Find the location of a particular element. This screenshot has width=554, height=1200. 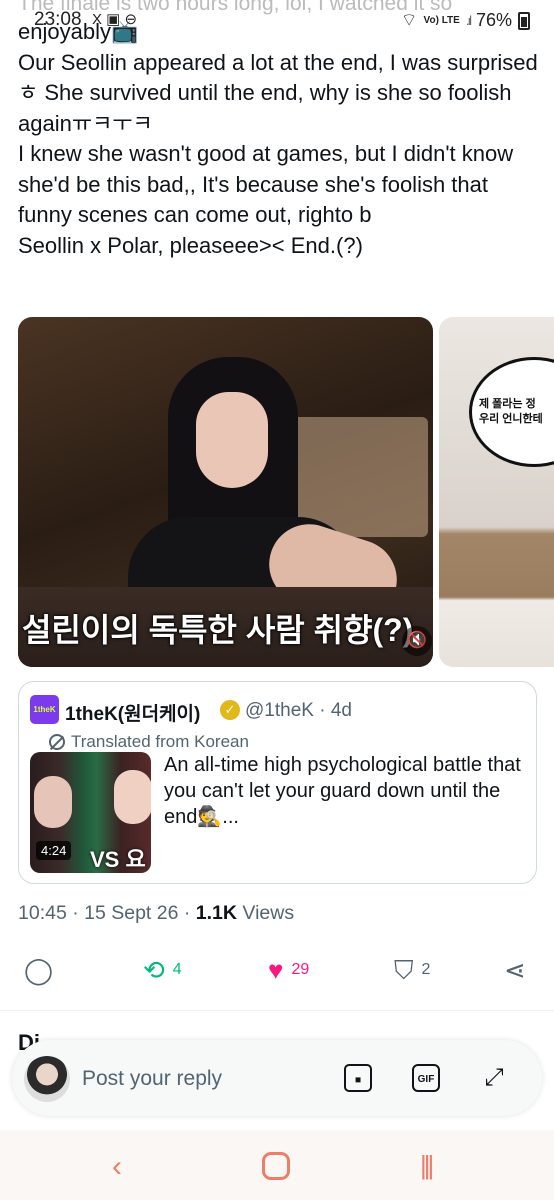

share-icon: ⋖ is located at coordinates (515, 970).